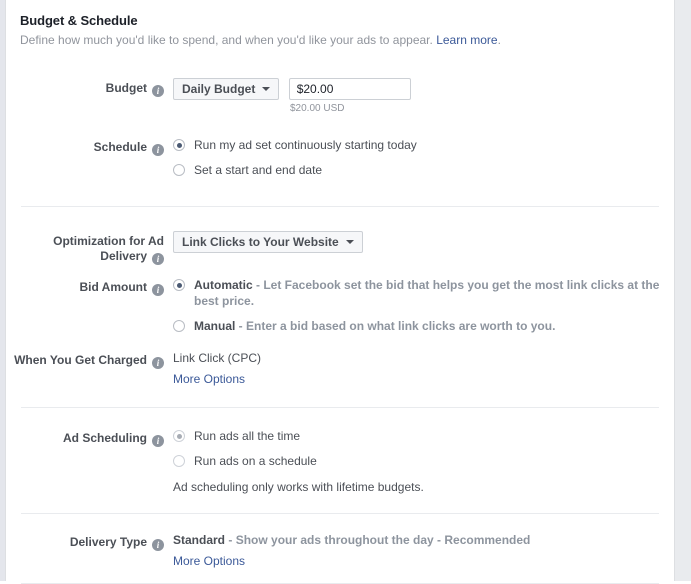 The height and width of the screenshot is (584, 691). Describe the element at coordinates (423, 170) in the screenshot. I see `schedule-option-start-end: Set a start and end date` at that location.